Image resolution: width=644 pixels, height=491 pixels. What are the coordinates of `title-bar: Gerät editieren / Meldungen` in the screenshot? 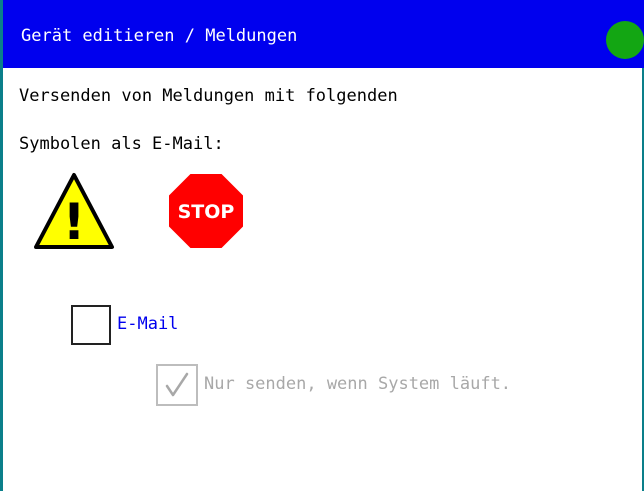 It's located at (323, 34).